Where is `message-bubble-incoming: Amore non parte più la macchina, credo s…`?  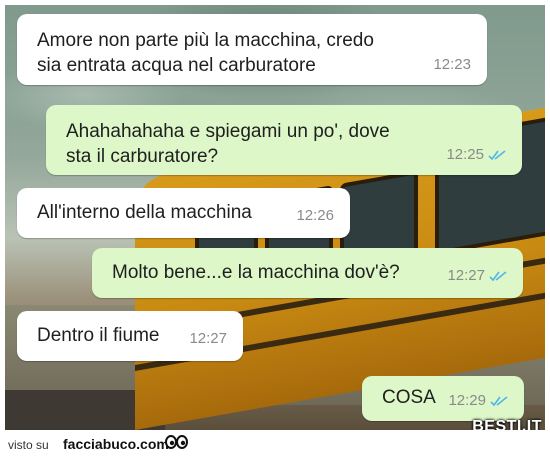
message-bubble-incoming: Amore non parte più la macchina, credo s… is located at coordinates (252, 49).